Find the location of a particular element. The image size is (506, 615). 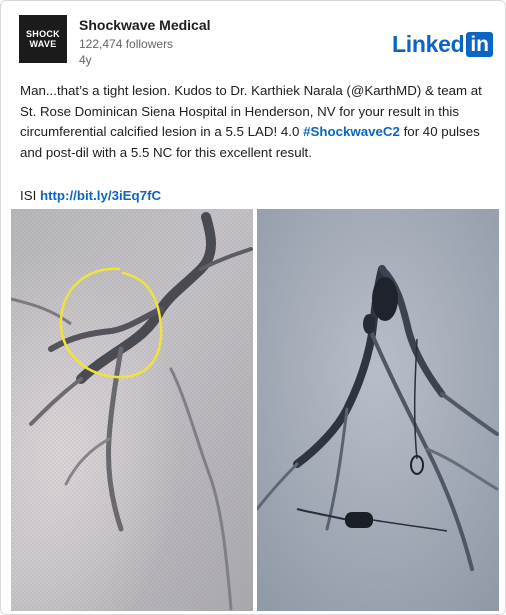

isi-link: http://bit.ly/3iEq7fC is located at coordinates (100, 195).